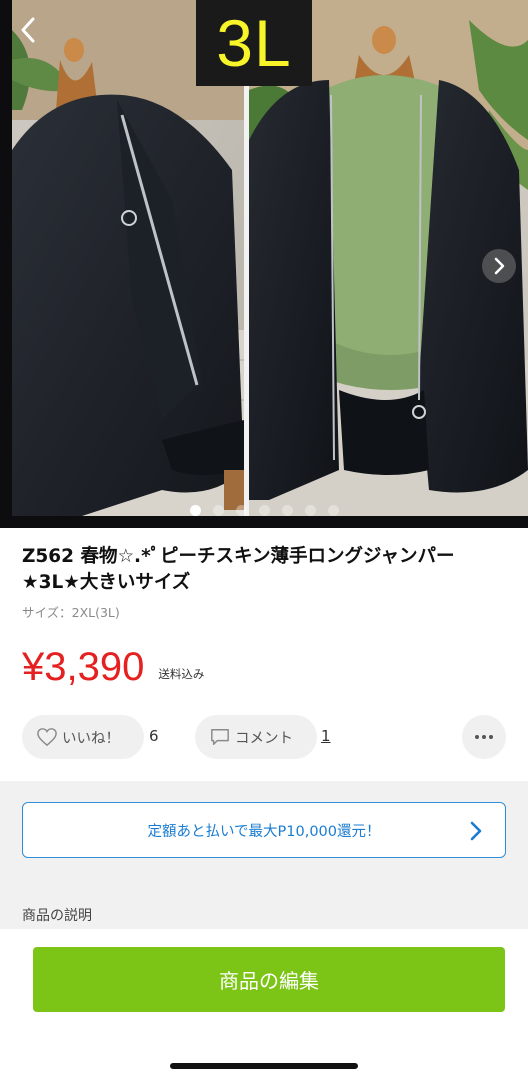  Describe the element at coordinates (47, 737) in the screenshot. I see `heart-icon` at that location.